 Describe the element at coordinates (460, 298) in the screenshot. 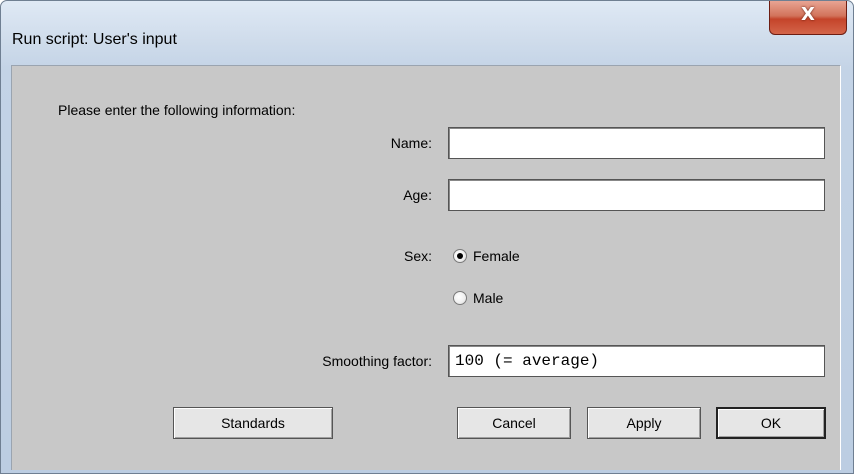

I see `male-radio-button` at that location.